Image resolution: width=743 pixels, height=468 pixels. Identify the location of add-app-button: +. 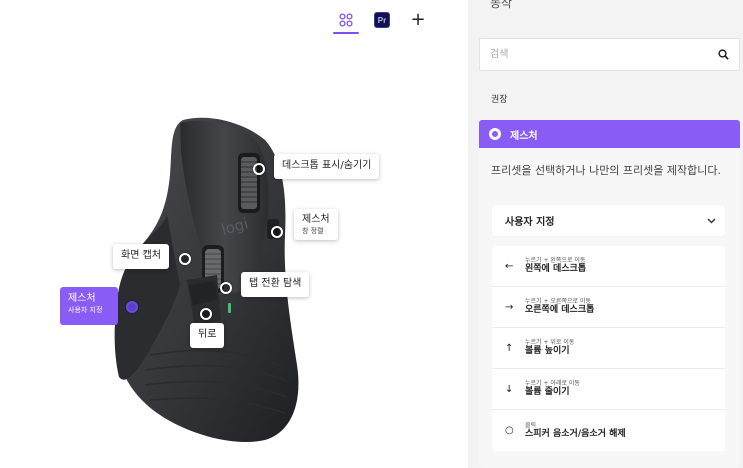
(418, 20).